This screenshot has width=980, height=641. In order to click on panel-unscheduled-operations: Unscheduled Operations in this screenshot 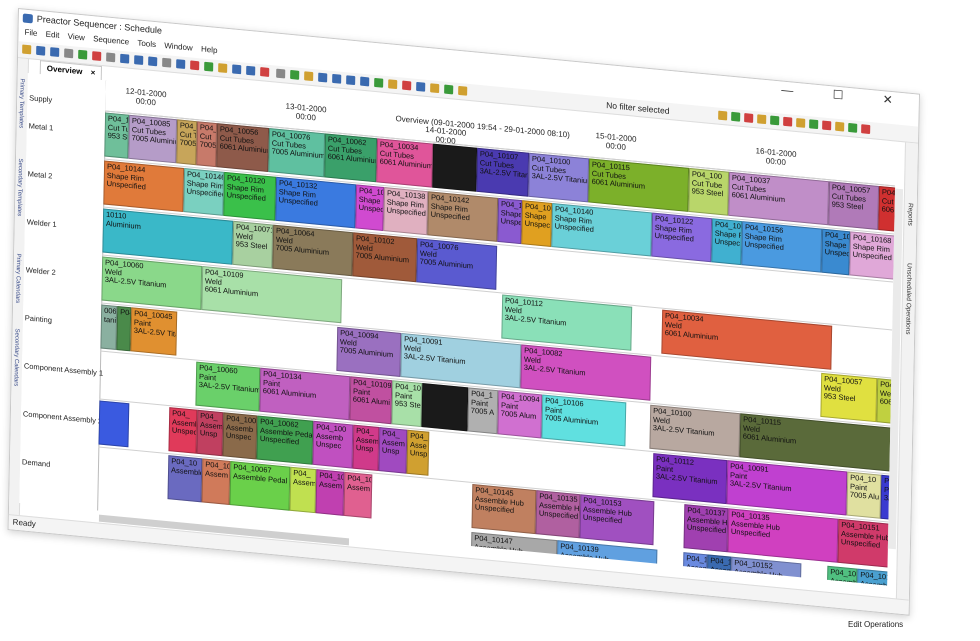, I will do `click(908, 299)`.